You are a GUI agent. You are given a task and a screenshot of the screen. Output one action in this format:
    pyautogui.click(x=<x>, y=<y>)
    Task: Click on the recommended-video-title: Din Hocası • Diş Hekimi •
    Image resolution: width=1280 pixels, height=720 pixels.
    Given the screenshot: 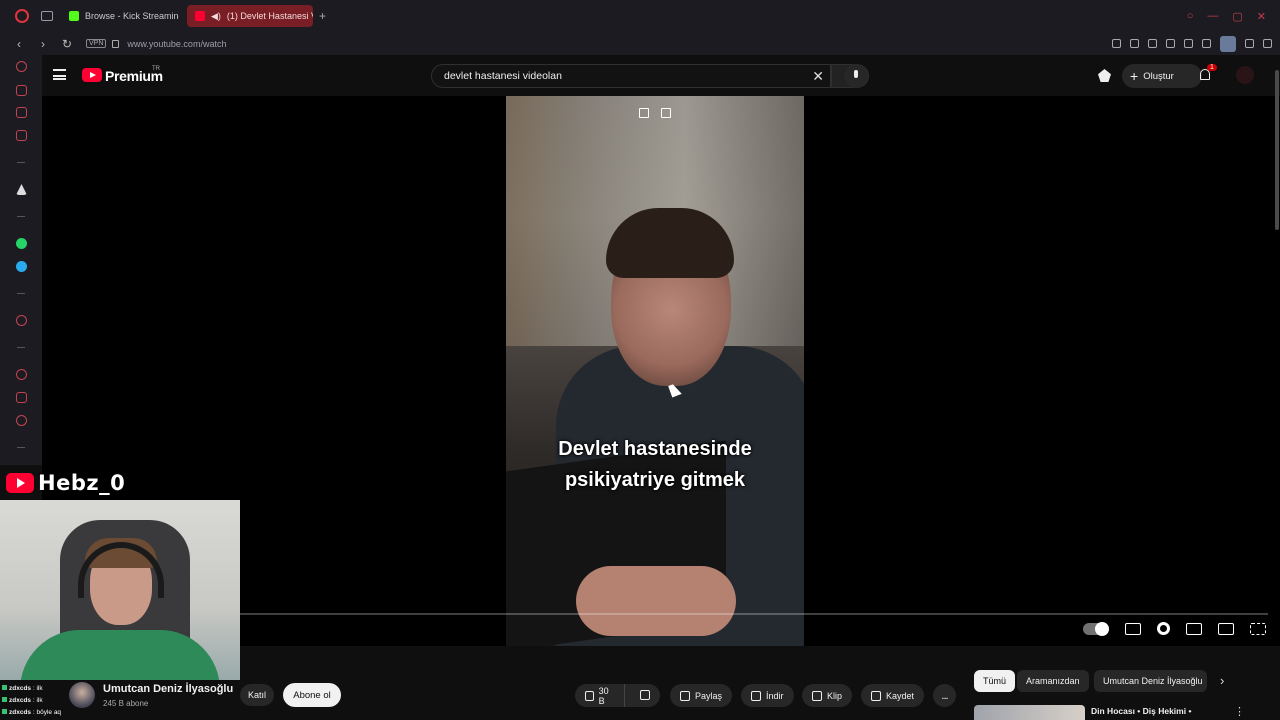 What is the action you would take?
    pyautogui.click(x=1141, y=711)
    